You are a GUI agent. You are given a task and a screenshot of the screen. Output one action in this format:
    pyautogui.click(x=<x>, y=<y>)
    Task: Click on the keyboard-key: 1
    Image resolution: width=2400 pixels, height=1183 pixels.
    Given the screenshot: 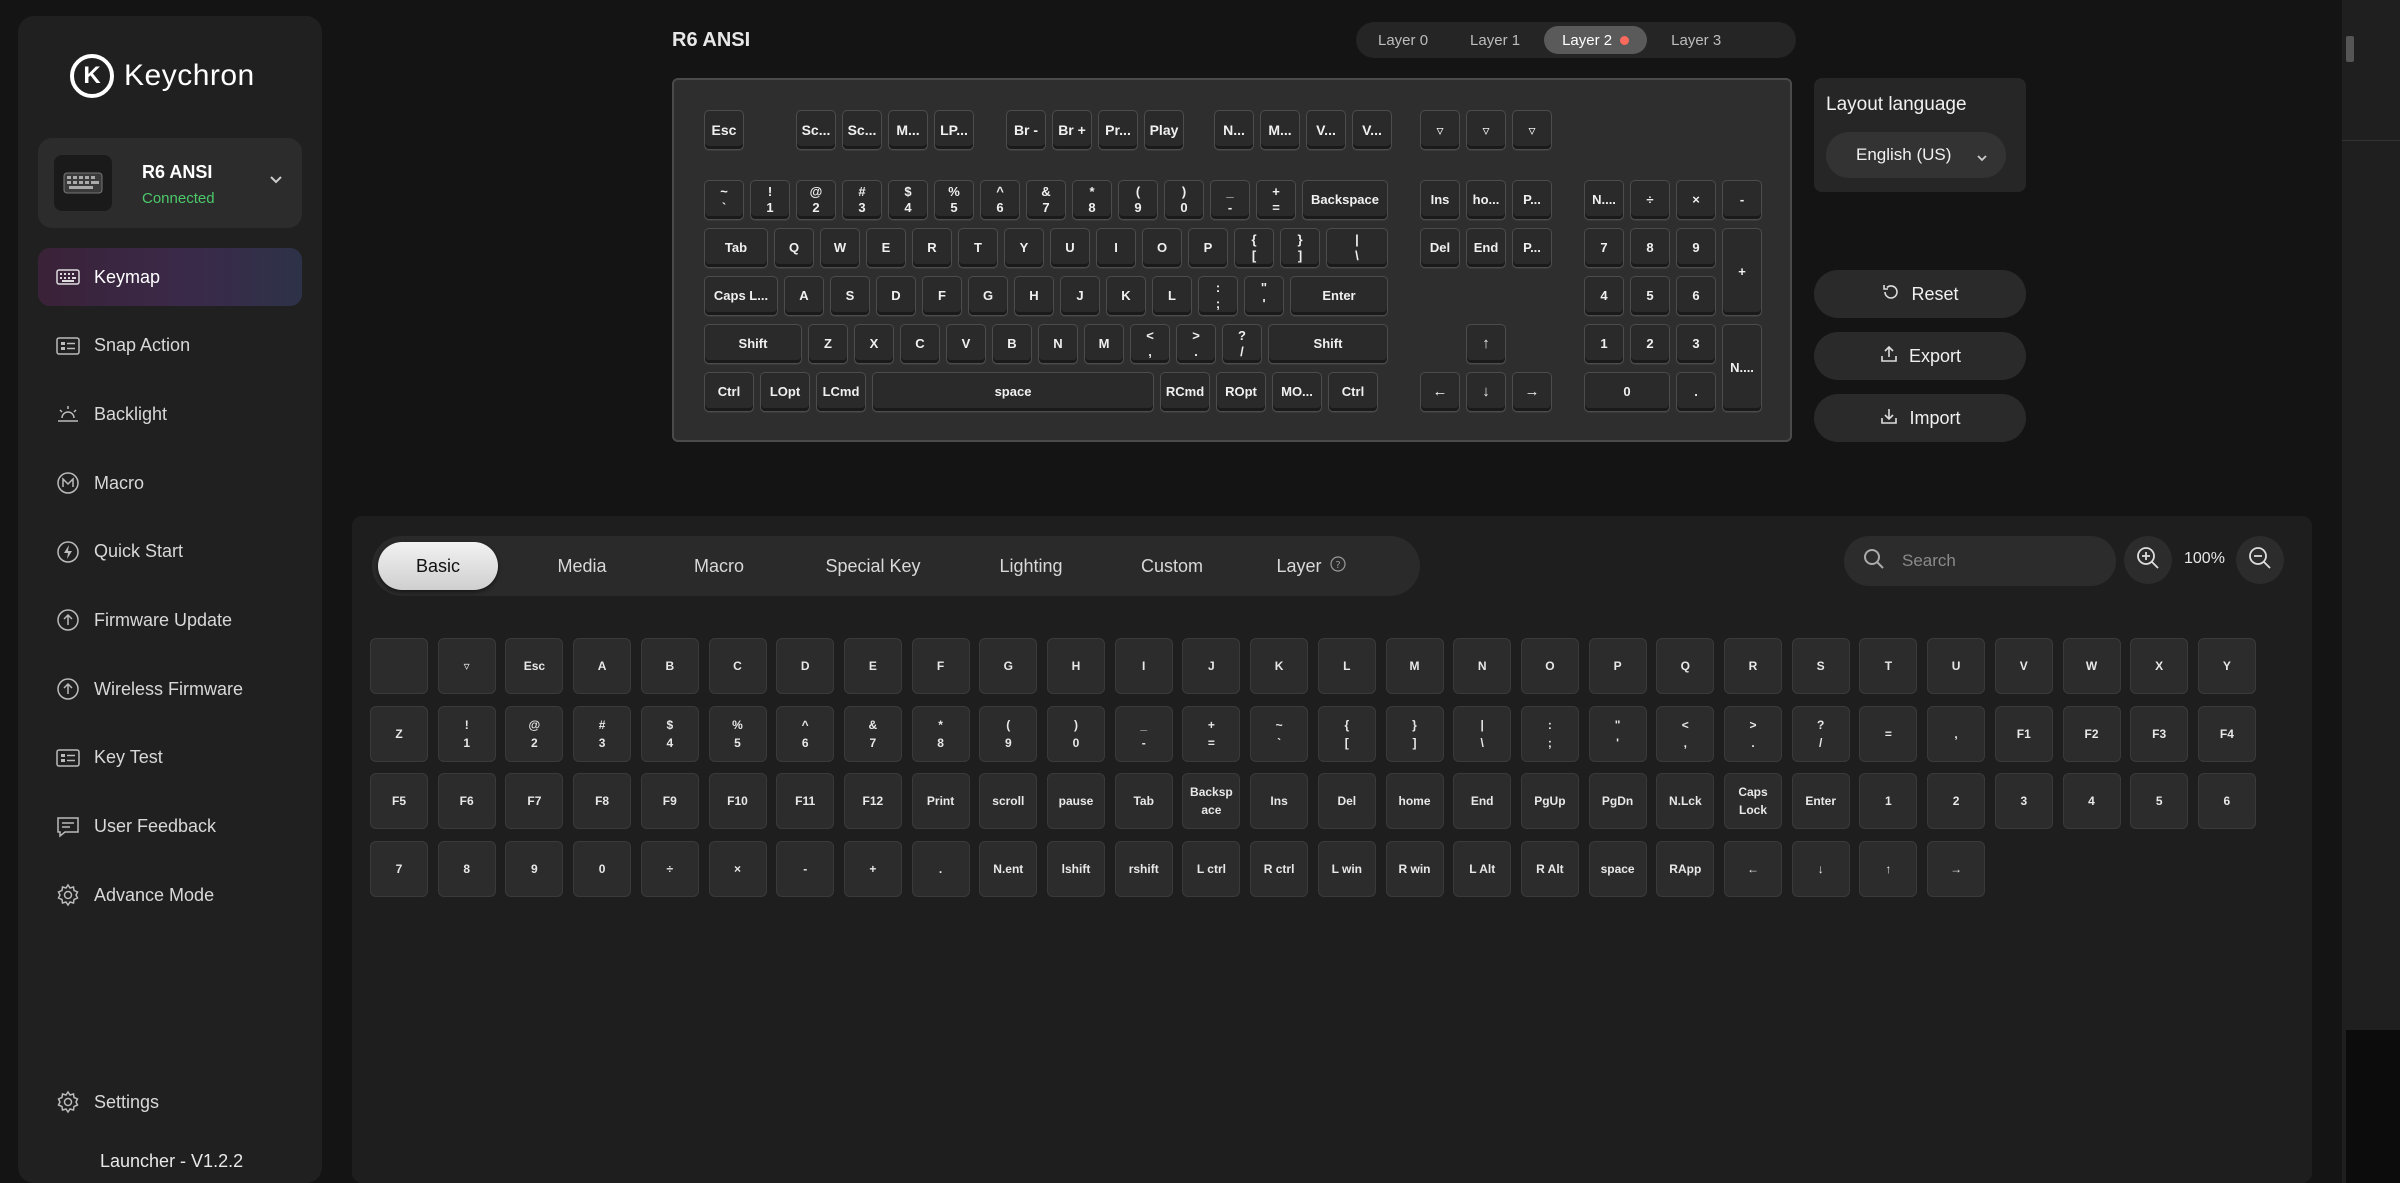 What is the action you would take?
    pyautogui.click(x=1604, y=344)
    